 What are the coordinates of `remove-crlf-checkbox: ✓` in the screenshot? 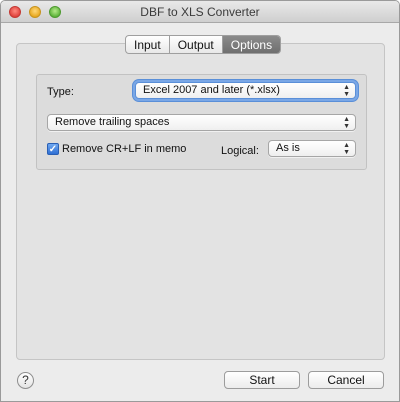 It's located at (53, 149).